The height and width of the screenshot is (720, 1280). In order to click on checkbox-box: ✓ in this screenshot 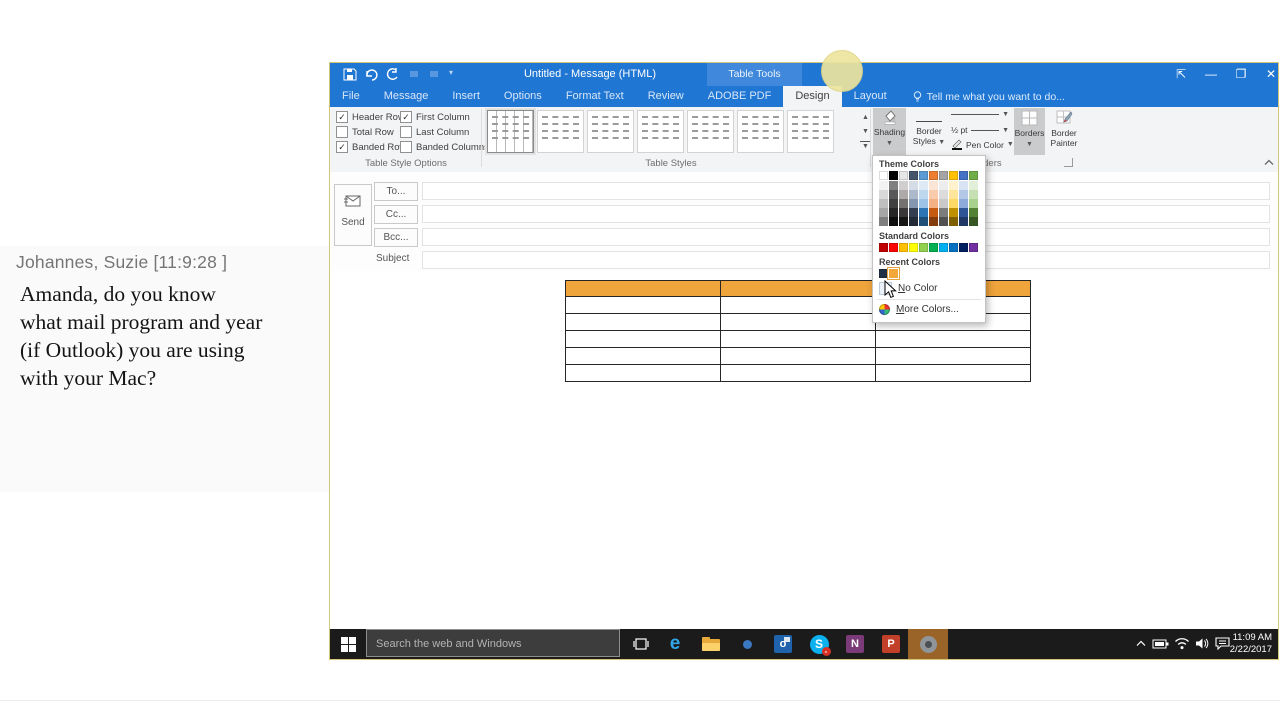, I will do `click(342, 117)`.